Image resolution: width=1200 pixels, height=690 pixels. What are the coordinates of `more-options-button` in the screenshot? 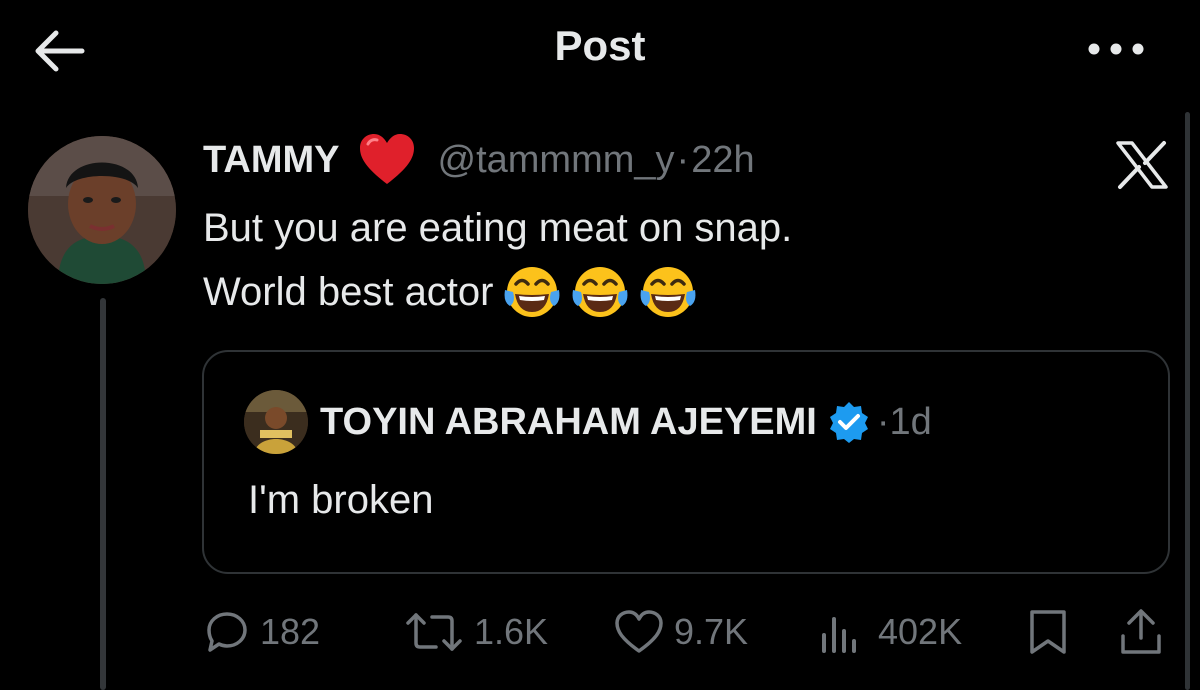 It's located at (1116, 49).